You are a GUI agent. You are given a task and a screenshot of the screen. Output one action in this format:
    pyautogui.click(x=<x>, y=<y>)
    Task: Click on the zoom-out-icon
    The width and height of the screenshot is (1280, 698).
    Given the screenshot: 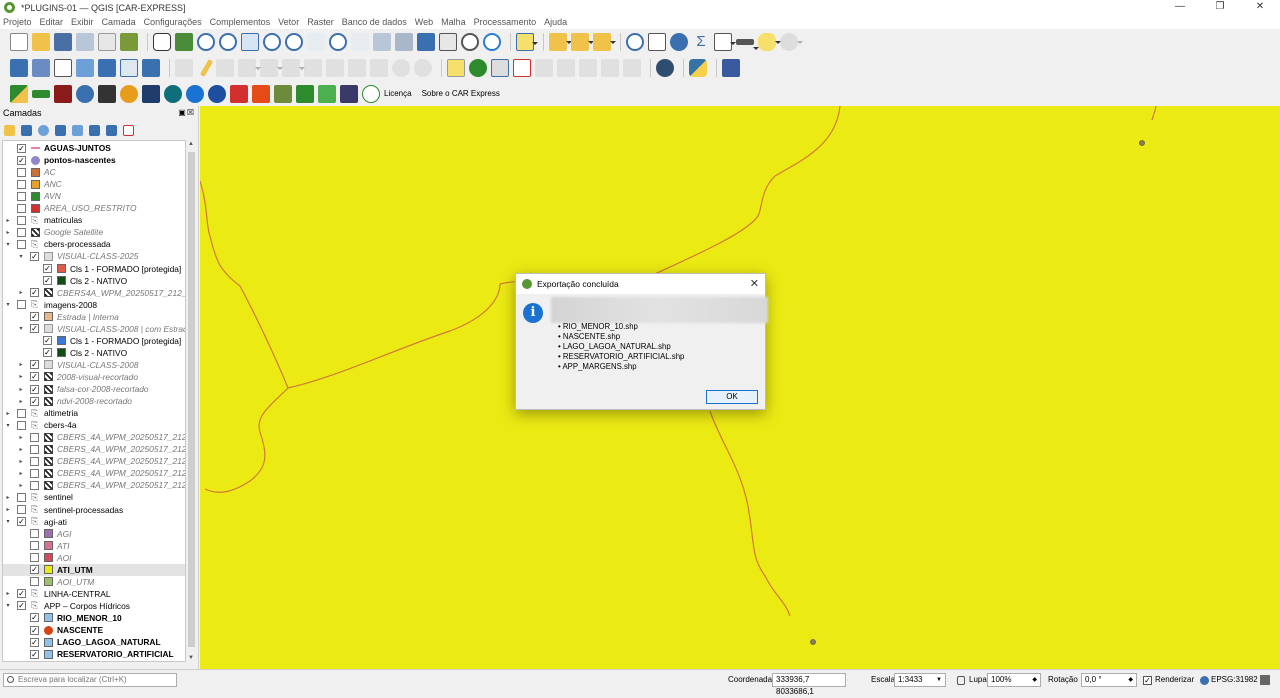 What is the action you would take?
    pyautogui.click(x=228, y=42)
    